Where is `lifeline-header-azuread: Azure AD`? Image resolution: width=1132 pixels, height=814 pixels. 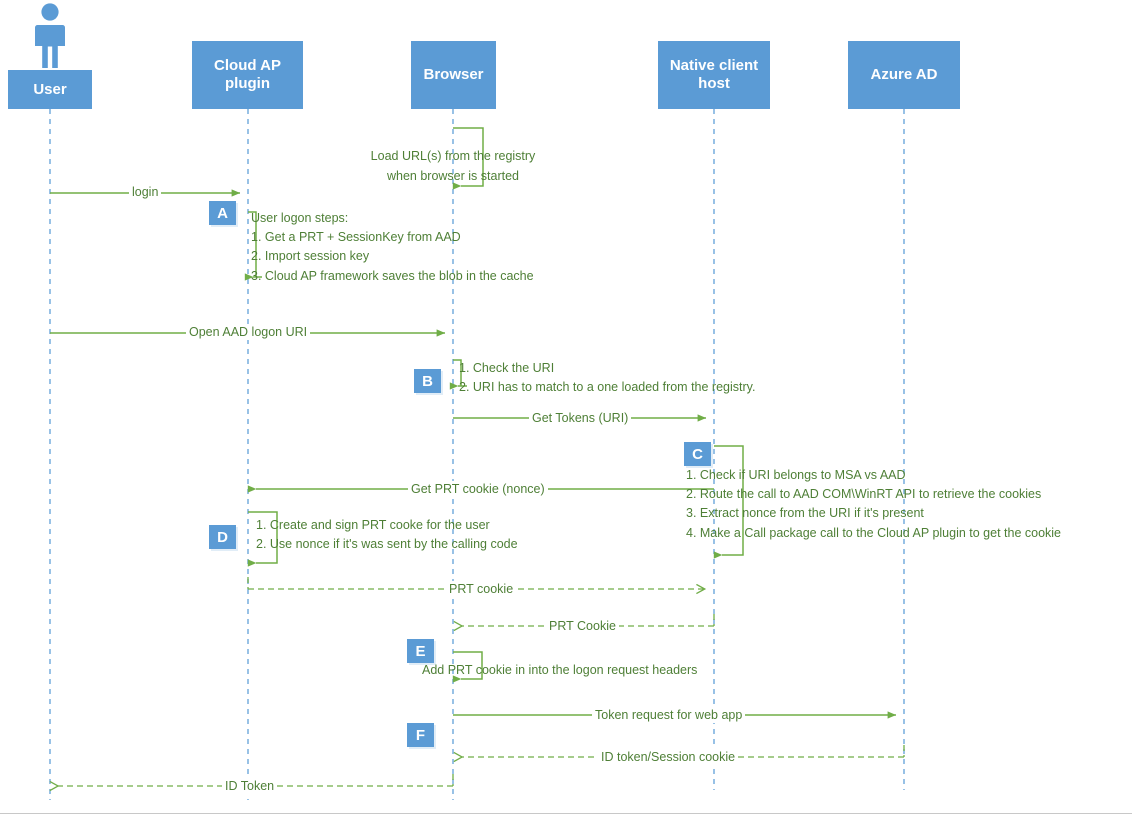 lifeline-header-azuread: Azure AD is located at coordinates (904, 75).